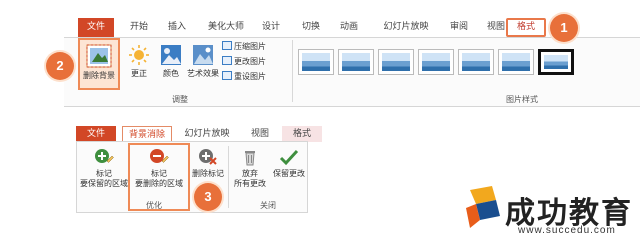 Image resolution: width=640 pixels, height=243 pixels. I want to click on change-picture-button: 更改图片, so click(244, 62).